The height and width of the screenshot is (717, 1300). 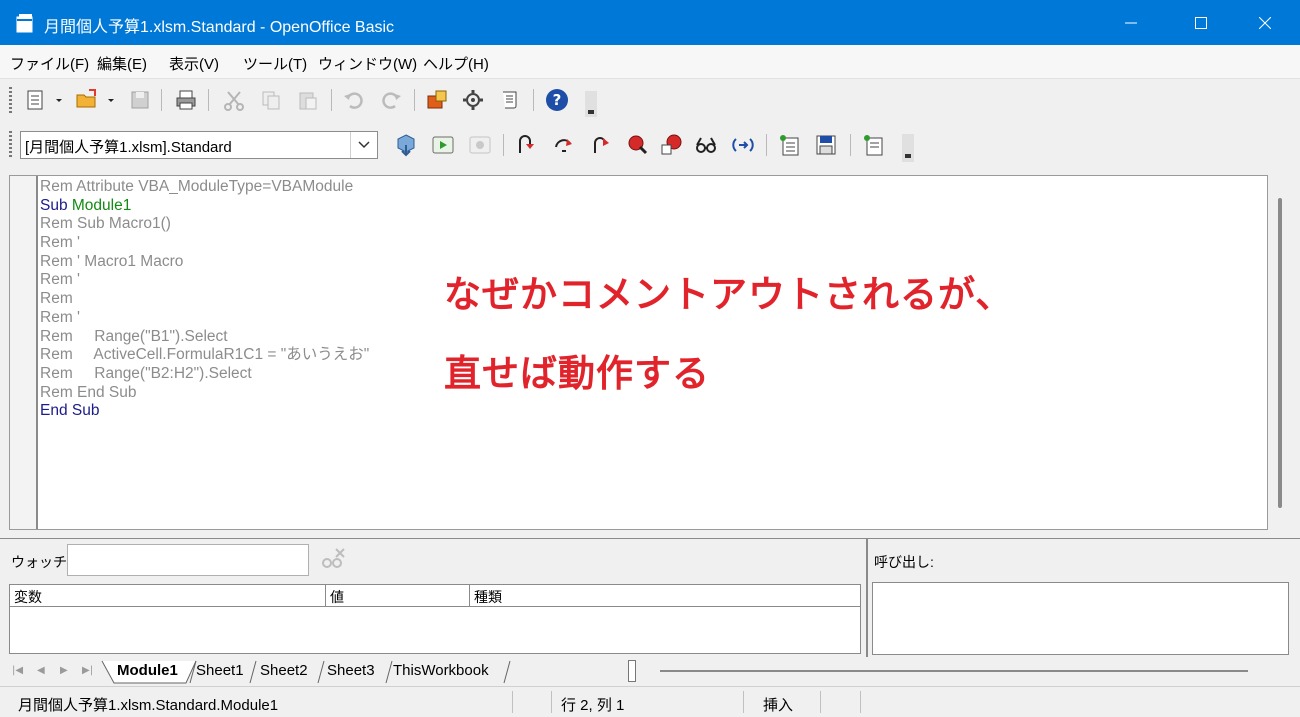 I want to click on menu-tools: ツール(T), so click(x=275, y=63).